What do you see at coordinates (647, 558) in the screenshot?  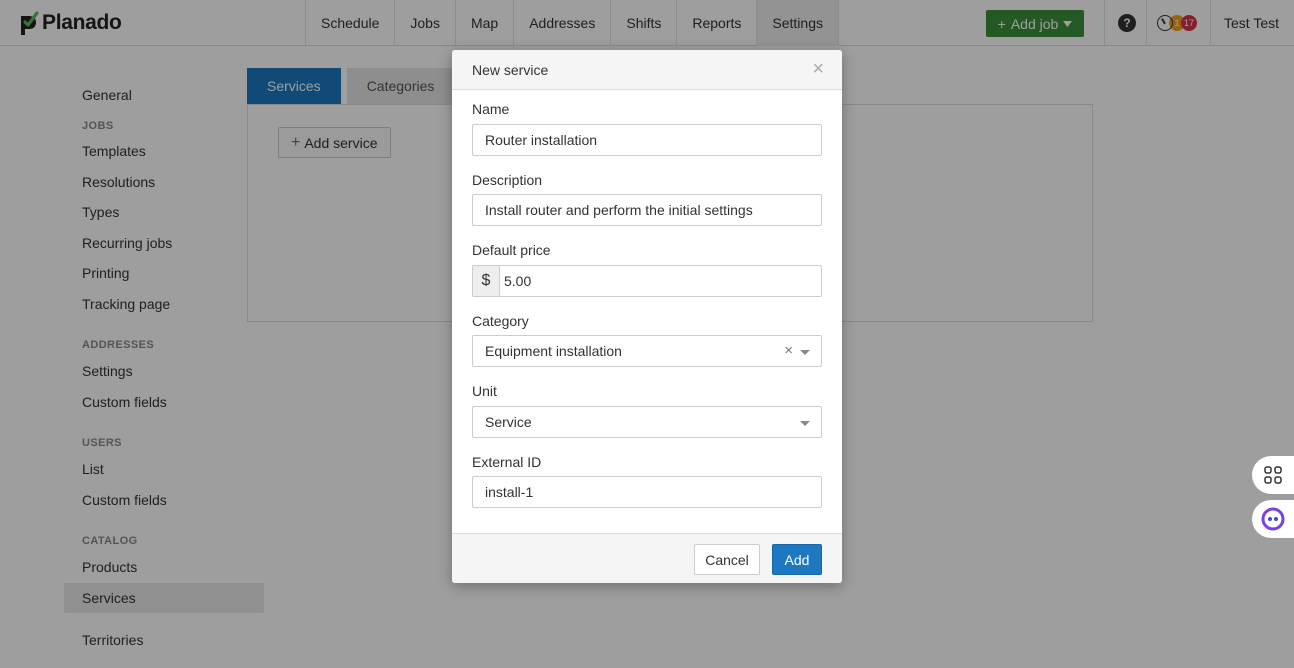 I see `modal-footer: Cancel Add` at bounding box center [647, 558].